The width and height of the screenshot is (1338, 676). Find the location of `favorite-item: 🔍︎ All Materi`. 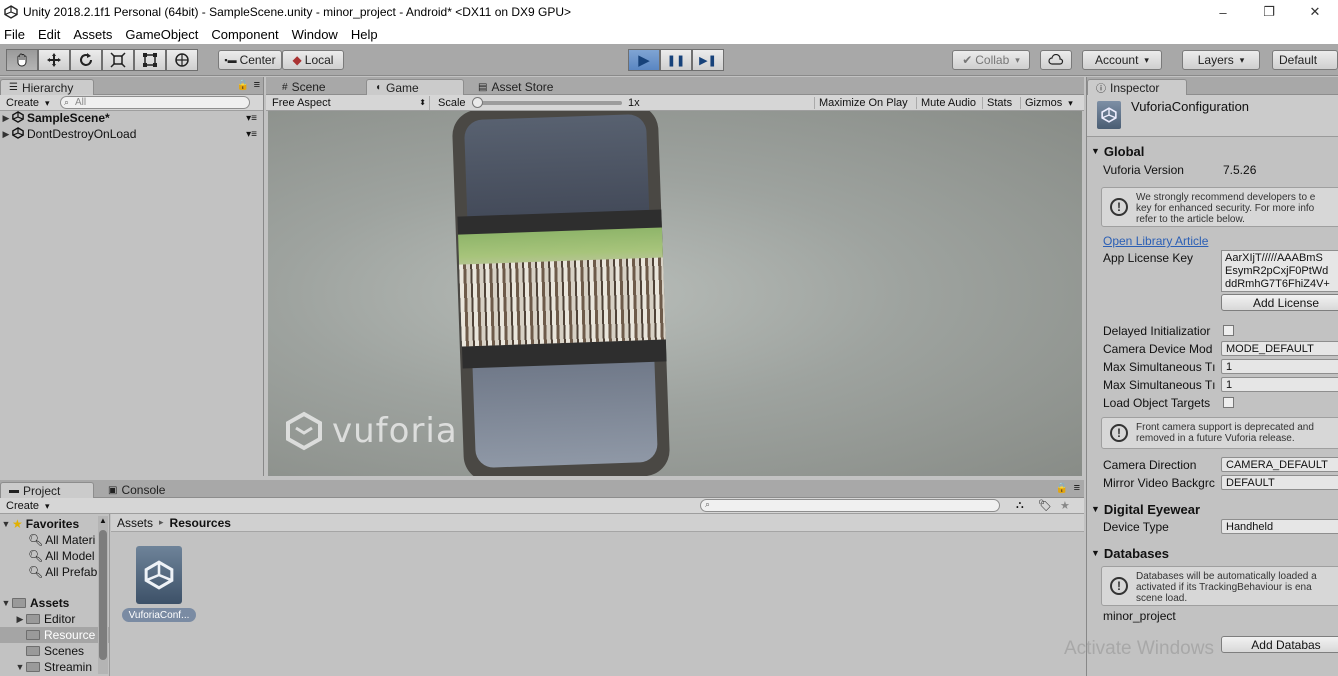

favorite-item: 🔍︎ All Materi is located at coordinates (54, 540).